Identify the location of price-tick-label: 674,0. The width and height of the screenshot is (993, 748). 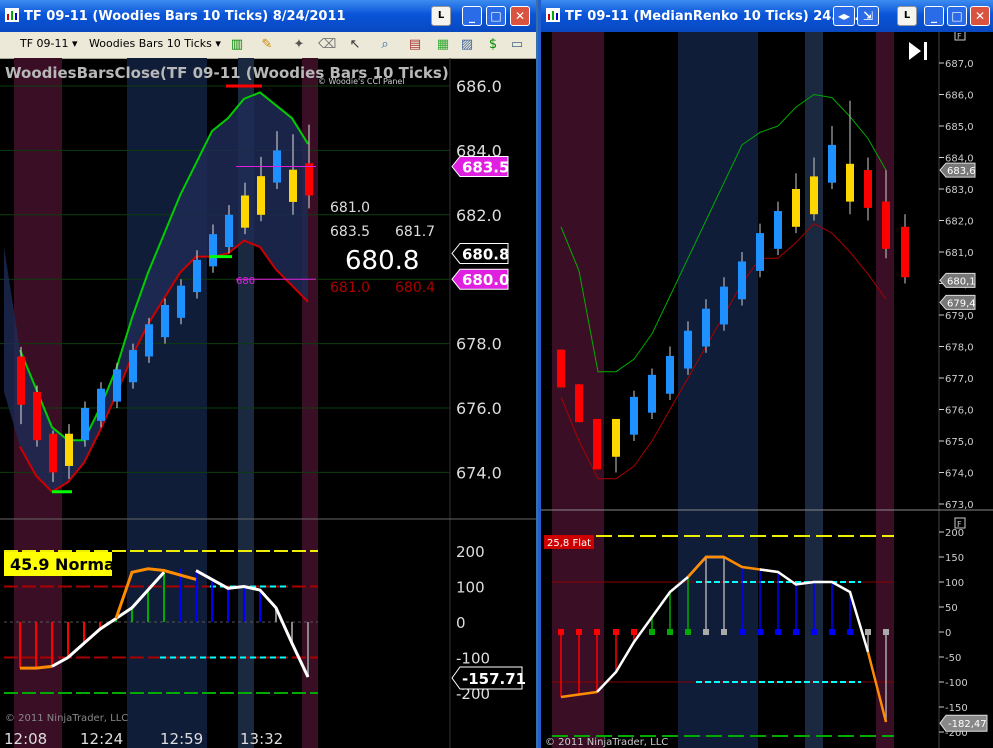
(959, 474).